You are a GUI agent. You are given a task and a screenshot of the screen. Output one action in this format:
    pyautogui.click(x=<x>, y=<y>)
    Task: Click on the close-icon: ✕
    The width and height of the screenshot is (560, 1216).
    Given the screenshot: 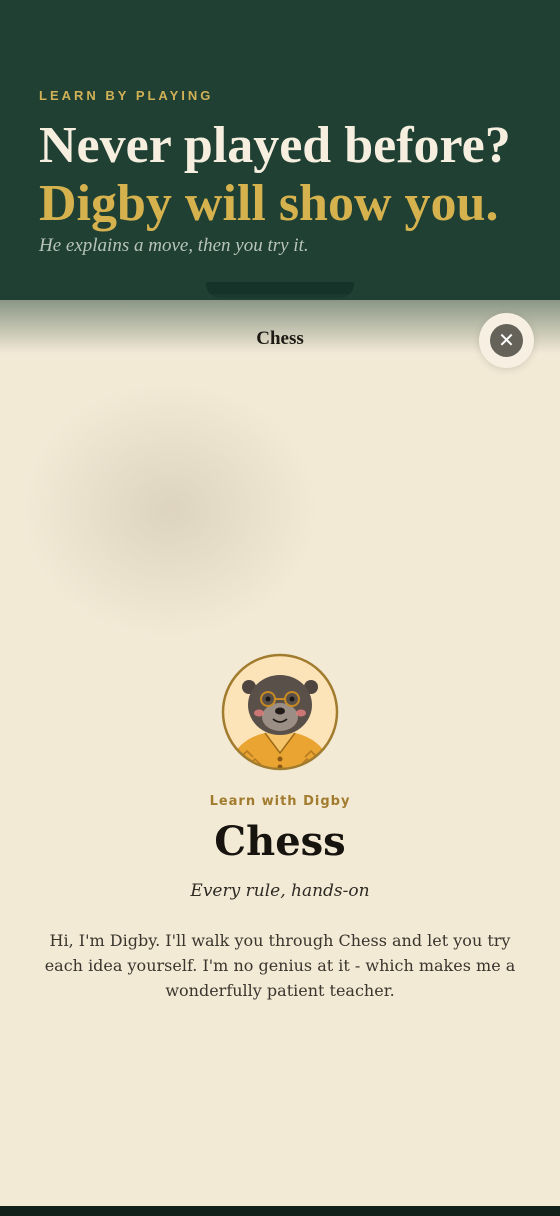 What is the action you would take?
    pyautogui.click(x=506, y=340)
    